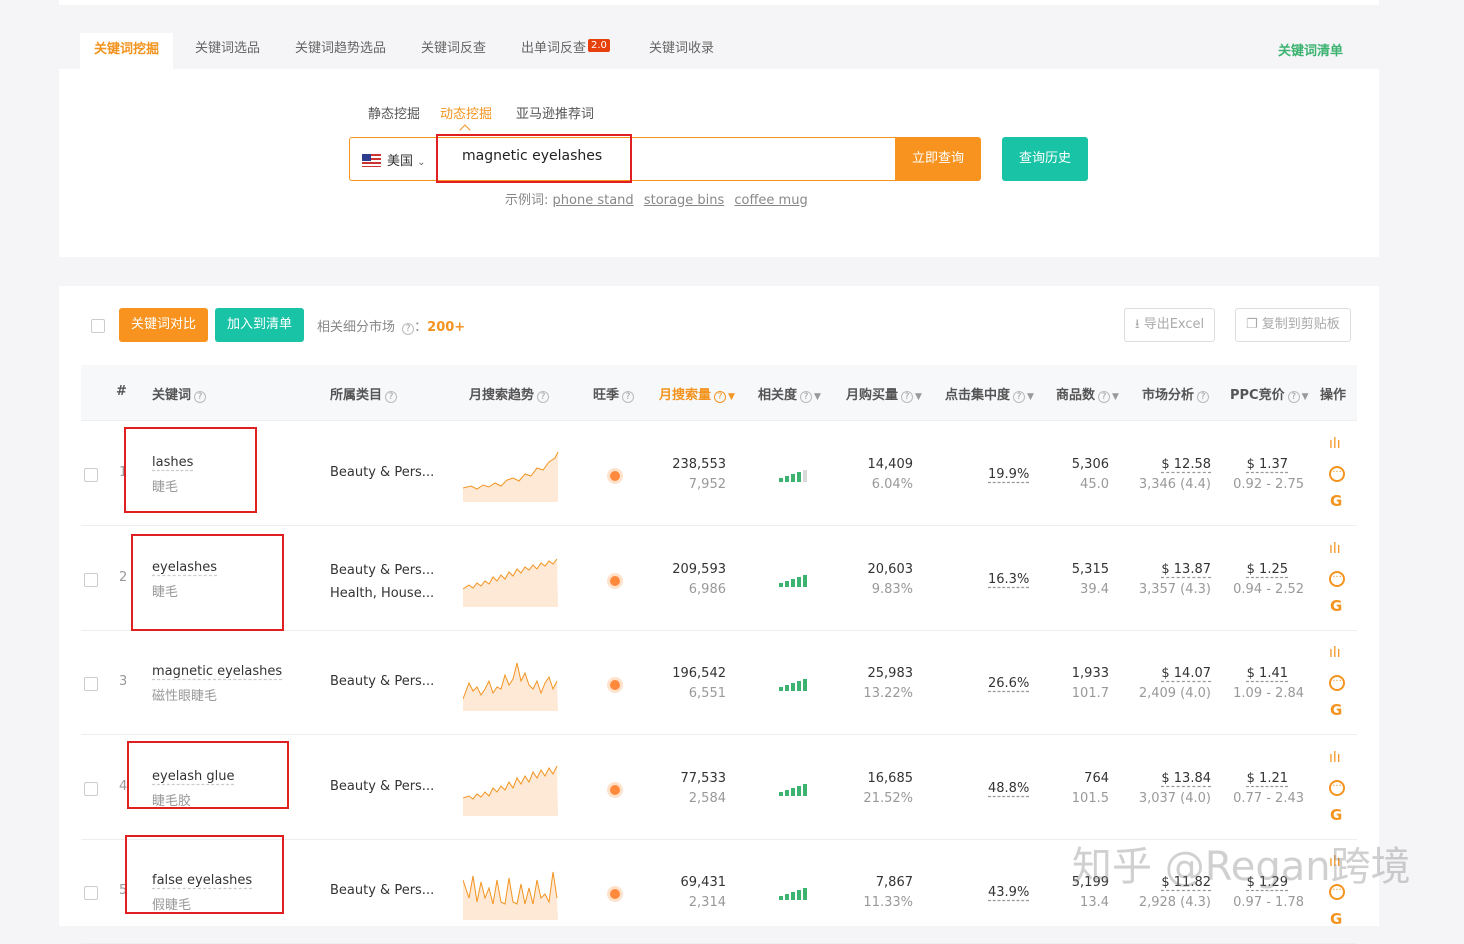  What do you see at coordinates (1008, 474) in the screenshot?
I see `click-concentration: 19.9%` at bounding box center [1008, 474].